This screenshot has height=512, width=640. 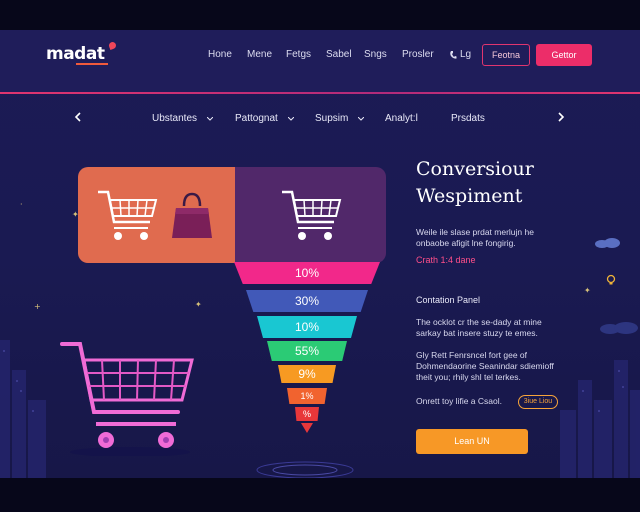 What do you see at coordinates (127, 399) in the screenshot?
I see `cart-illustration-icon` at bounding box center [127, 399].